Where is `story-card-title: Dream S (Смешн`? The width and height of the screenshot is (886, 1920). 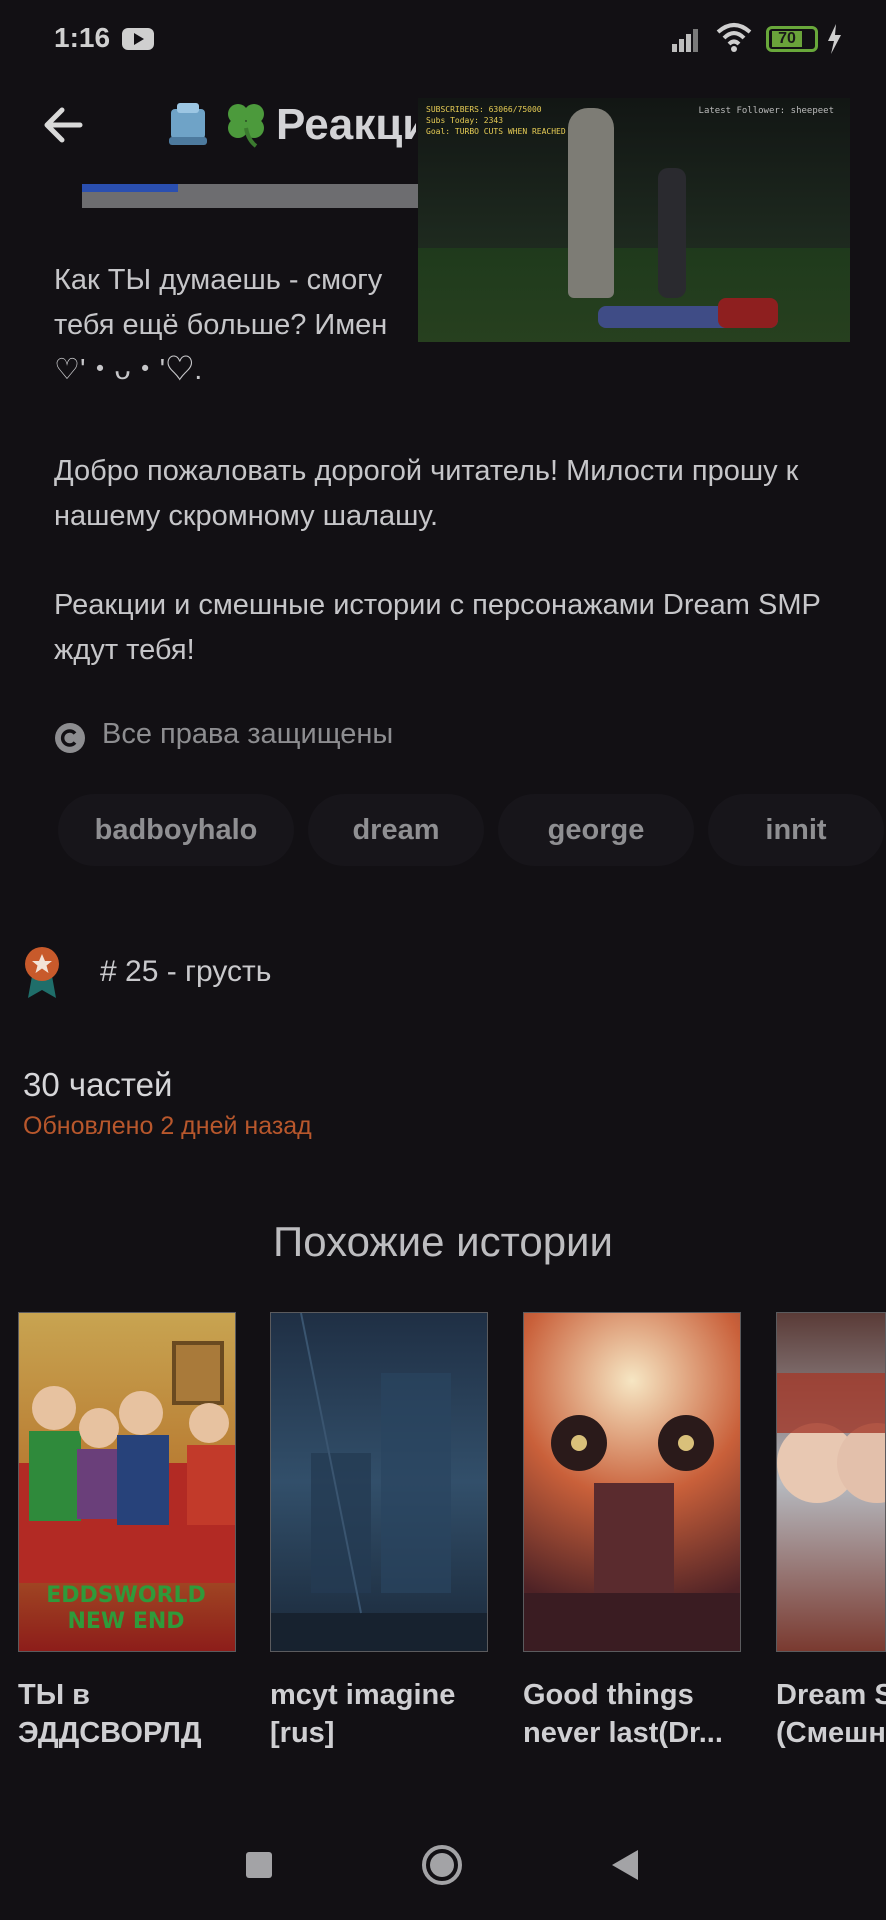
story-card-title: Dream S (Смешн is located at coordinates (831, 1714).